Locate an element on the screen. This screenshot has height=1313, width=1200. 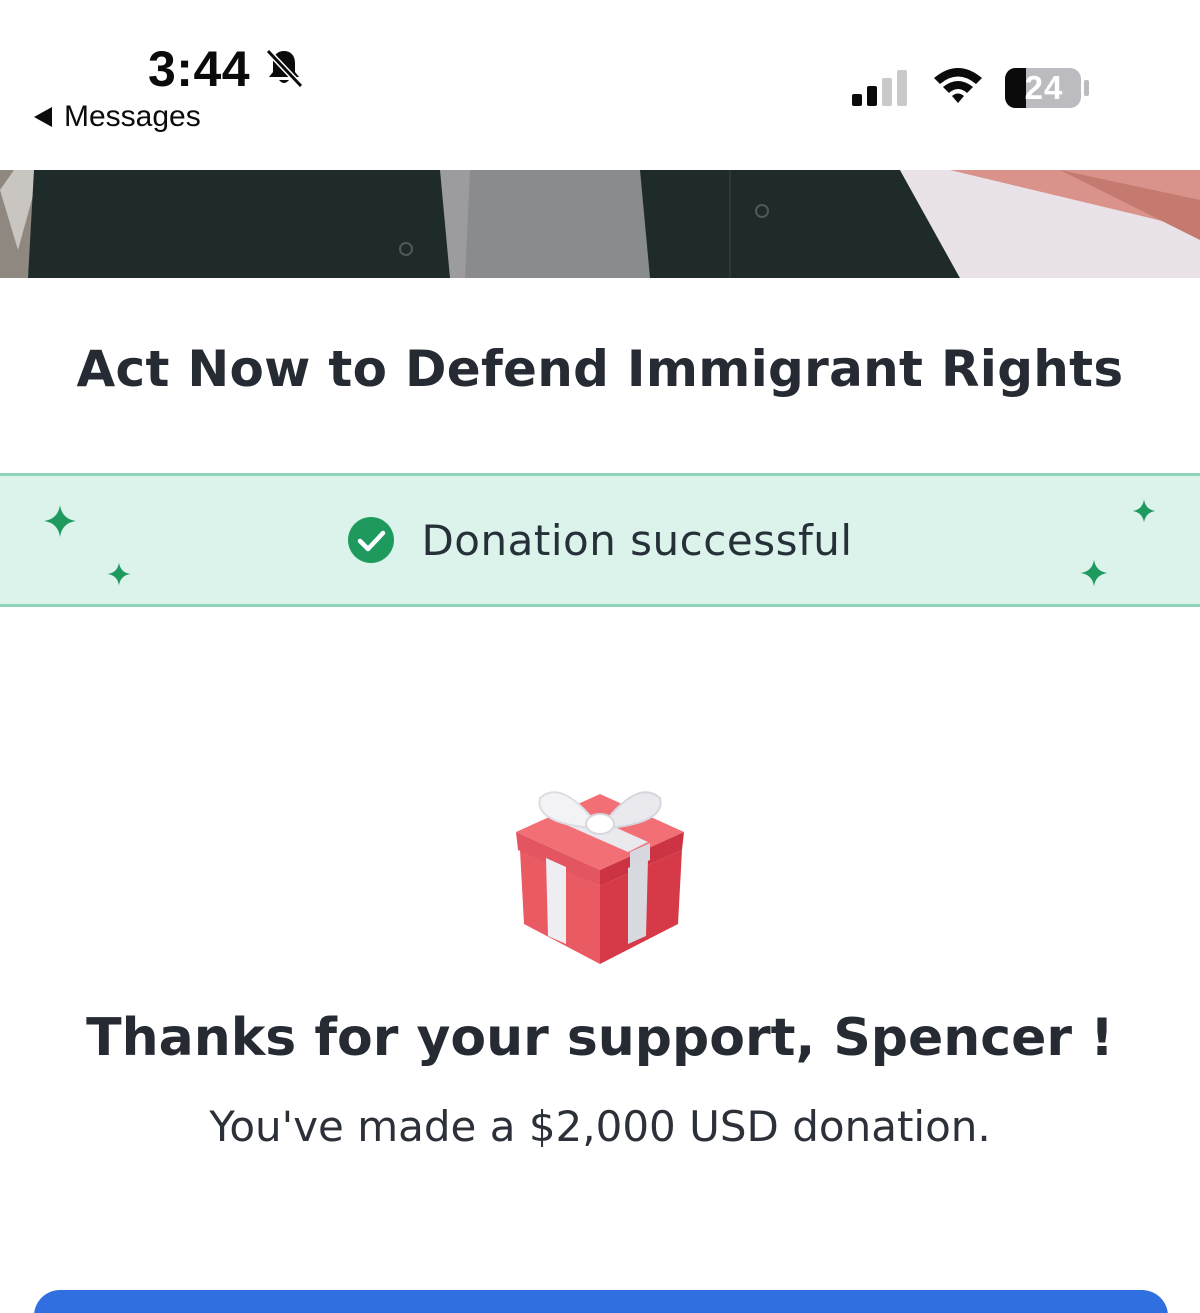
back-arrow-icon is located at coordinates (43, 117).